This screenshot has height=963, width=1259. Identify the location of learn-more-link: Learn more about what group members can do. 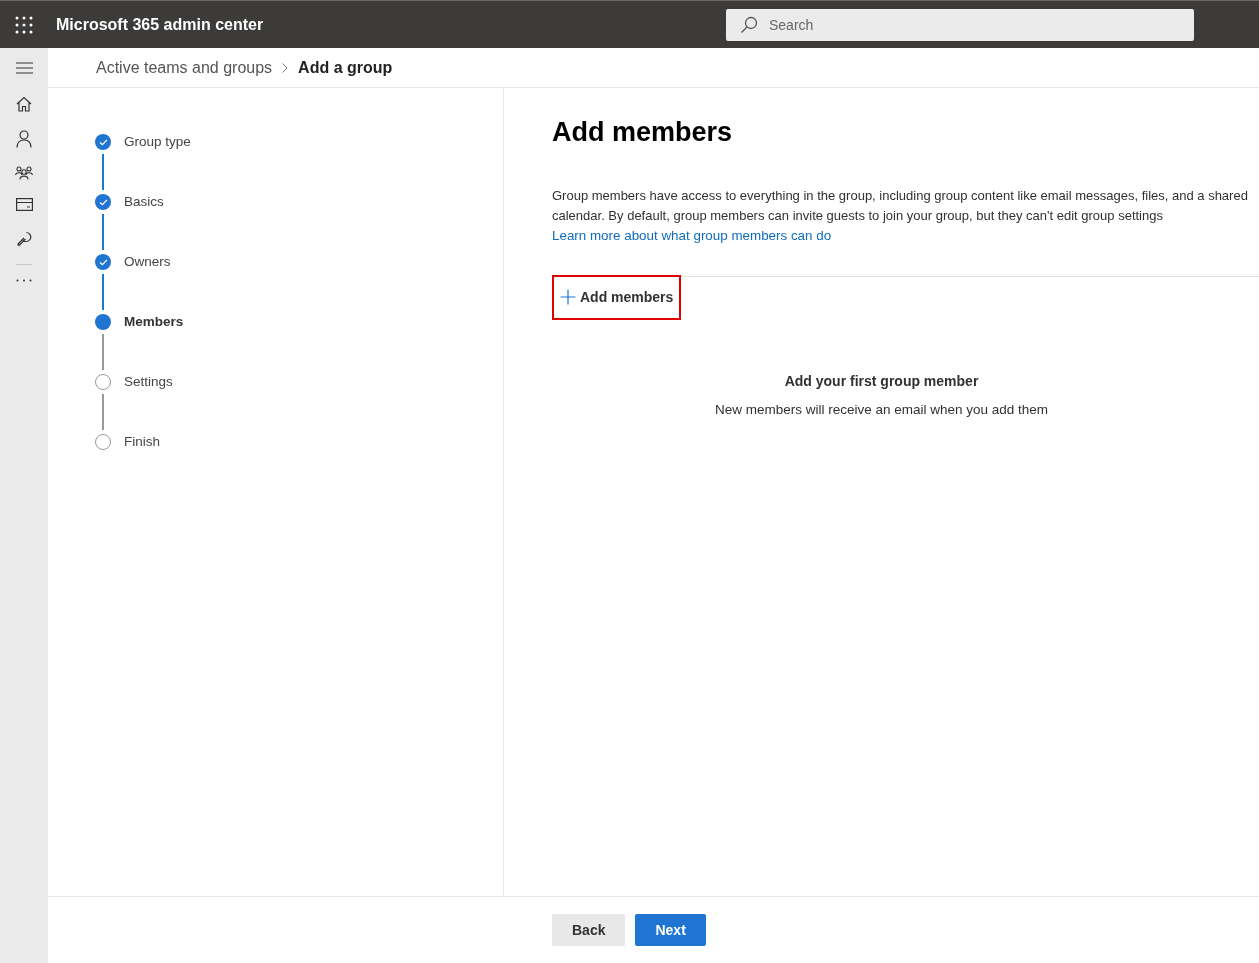
(692, 235).